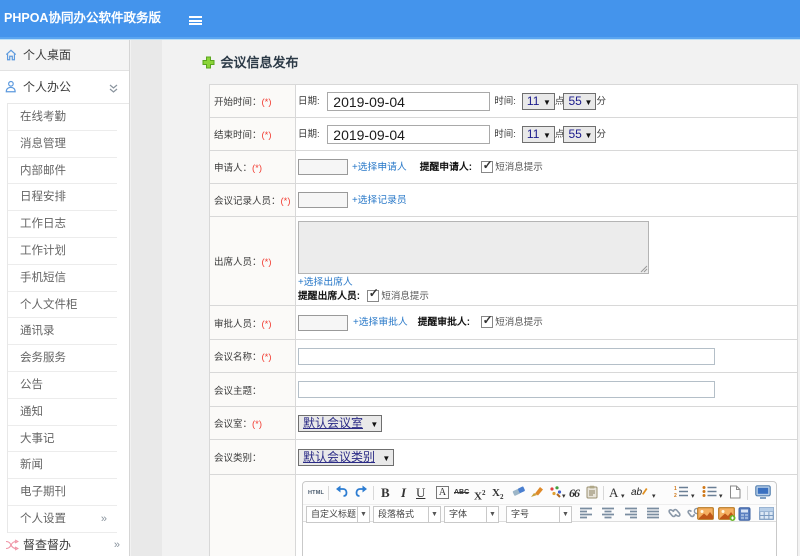 This screenshot has height=556, width=800. Describe the element at coordinates (675, 495) in the screenshot. I see `svg-text: 2` at that location.